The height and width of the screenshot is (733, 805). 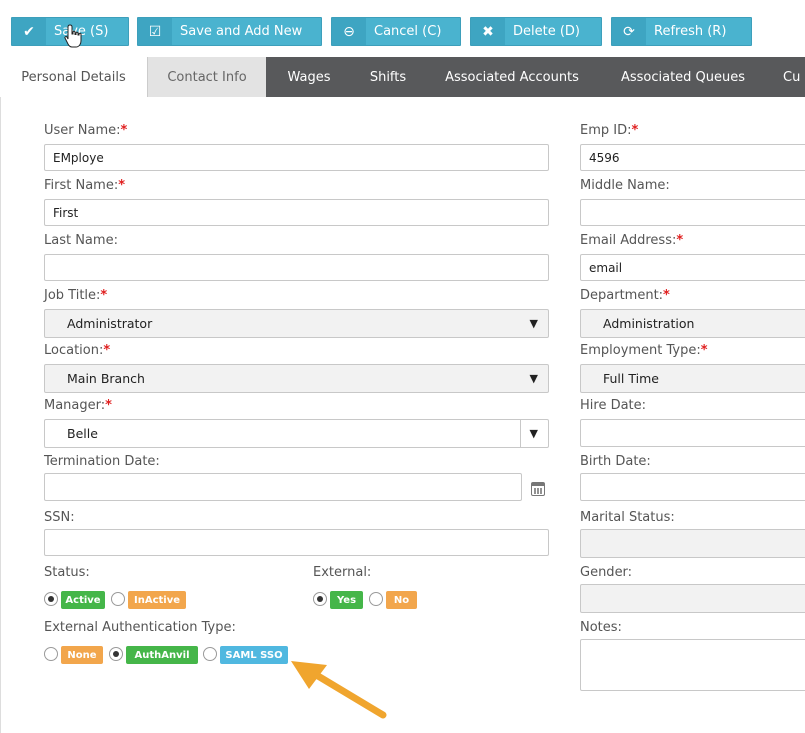 What do you see at coordinates (78, 405) in the screenshot?
I see `manager-label: Manager:*` at bounding box center [78, 405].